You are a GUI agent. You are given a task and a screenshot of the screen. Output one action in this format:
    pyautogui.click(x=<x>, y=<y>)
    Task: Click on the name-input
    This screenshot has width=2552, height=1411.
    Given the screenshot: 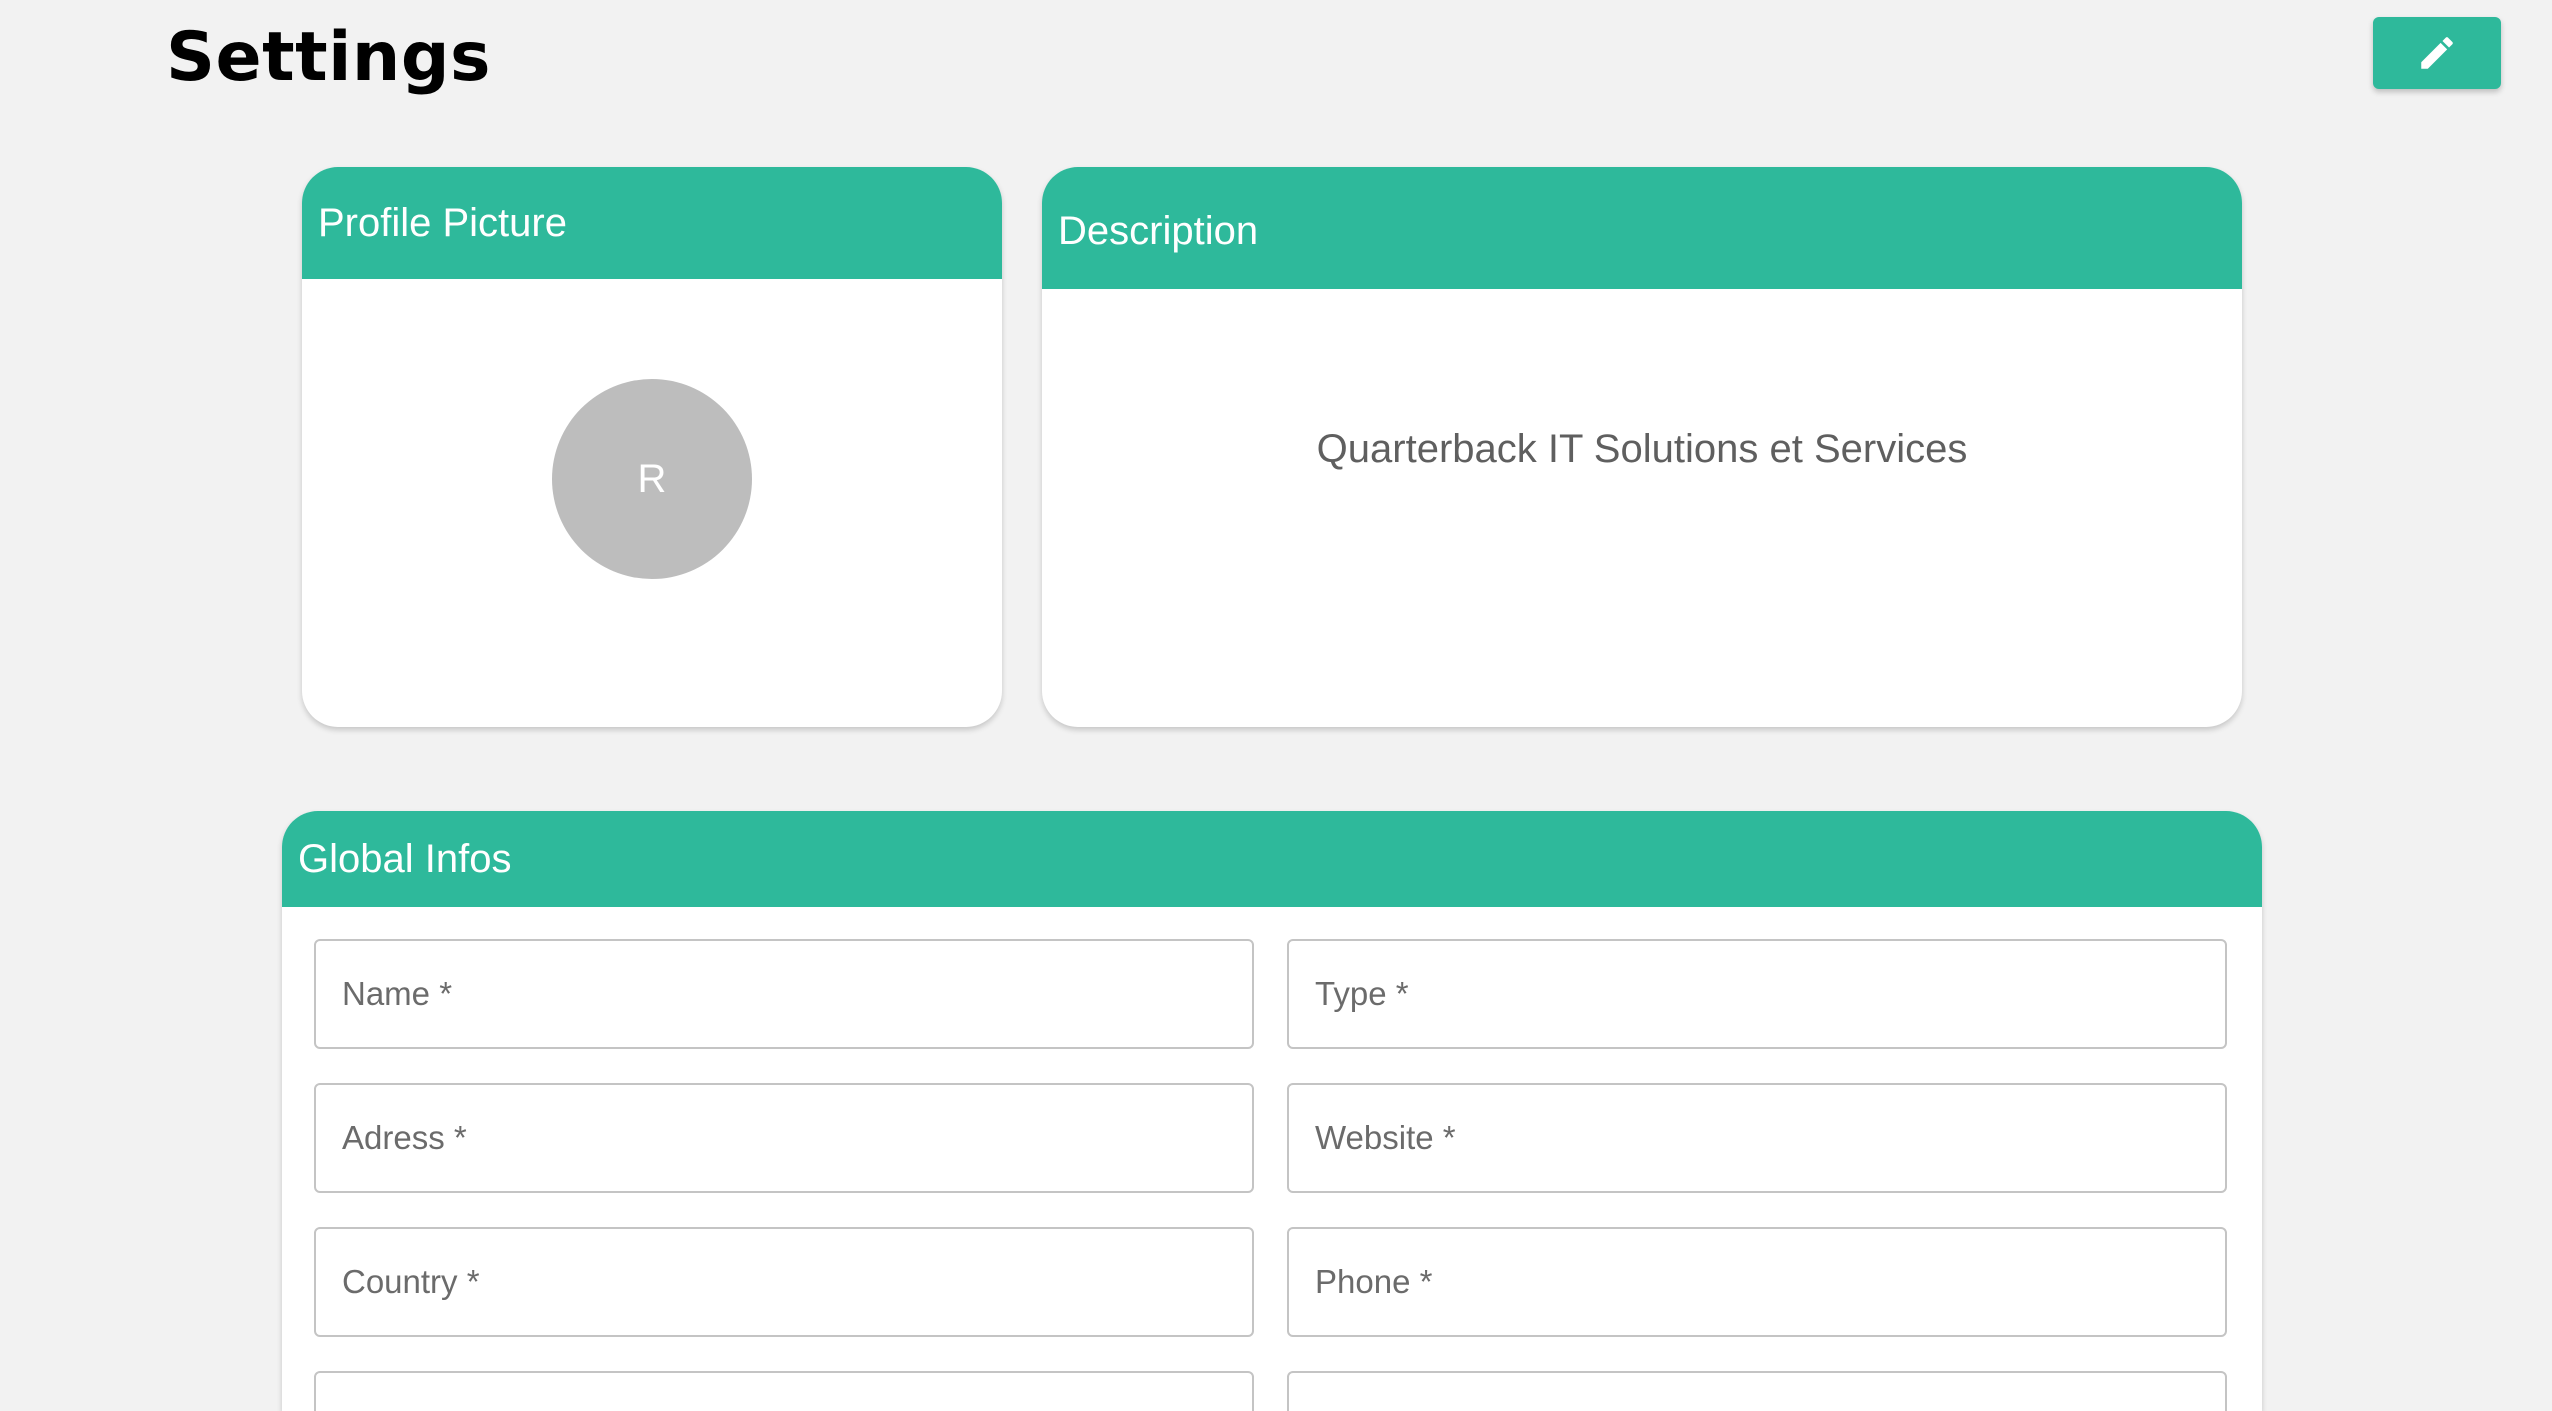 What is the action you would take?
    pyautogui.click(x=784, y=994)
    